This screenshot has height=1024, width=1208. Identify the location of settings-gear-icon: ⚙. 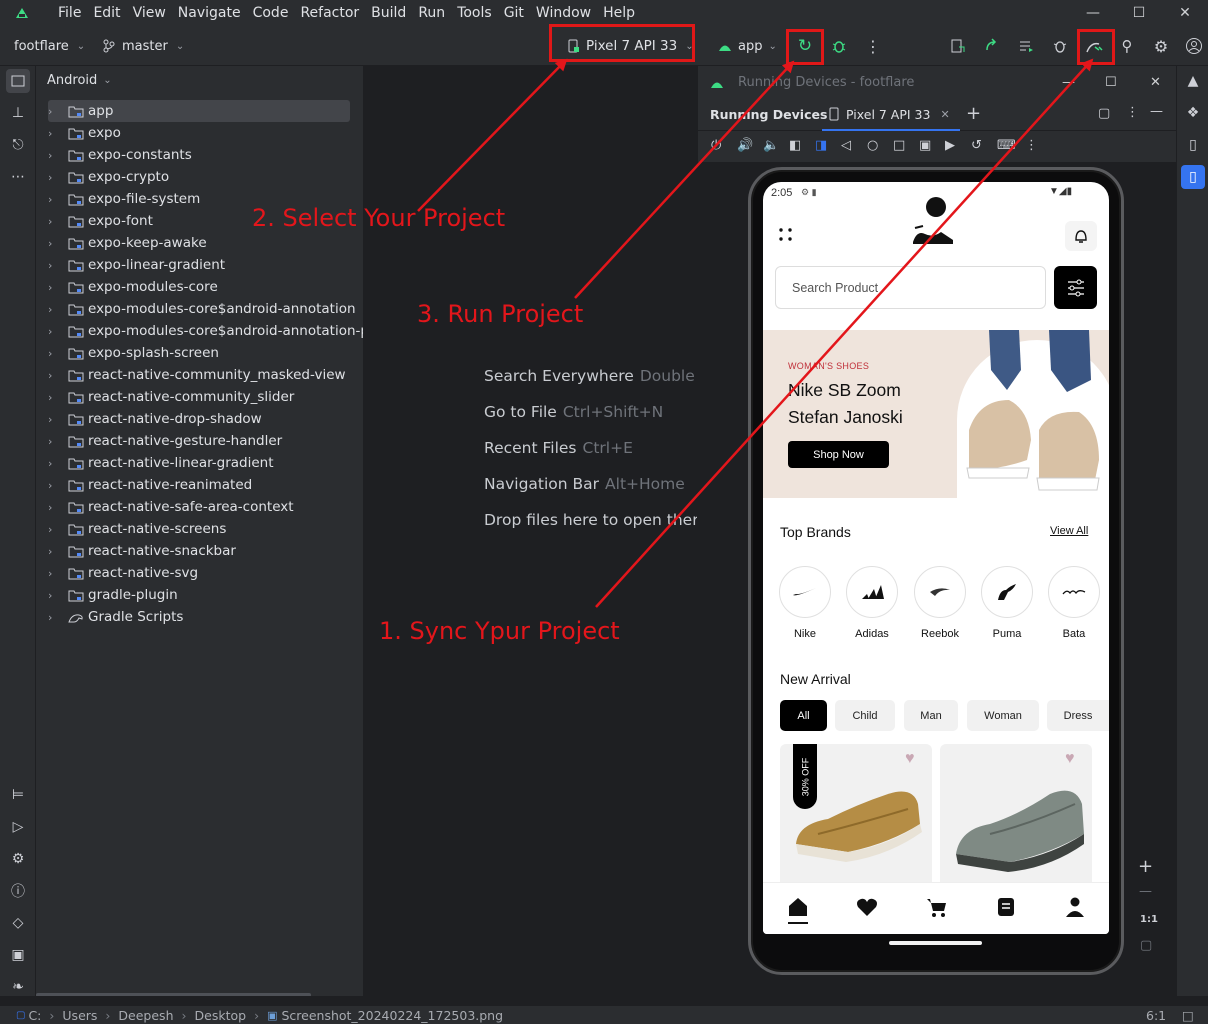
(1161, 46).